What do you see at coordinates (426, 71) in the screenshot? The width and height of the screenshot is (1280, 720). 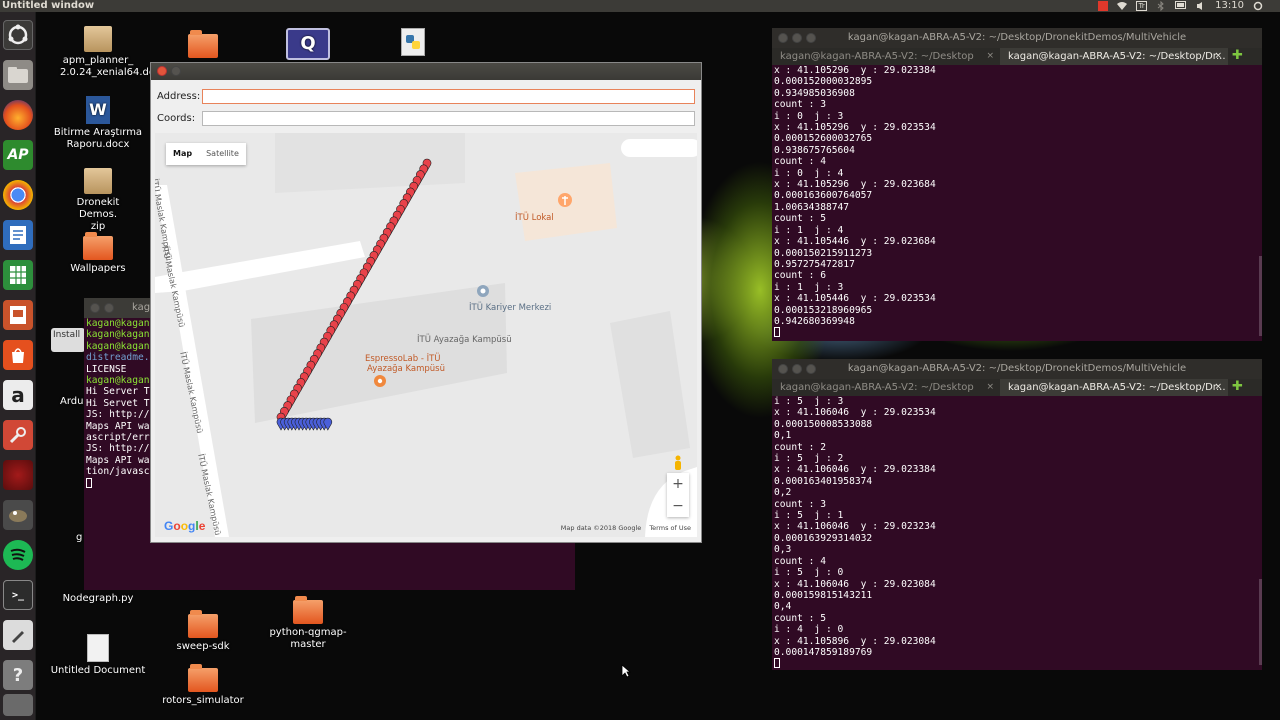 I see `map-window-titlebar` at bounding box center [426, 71].